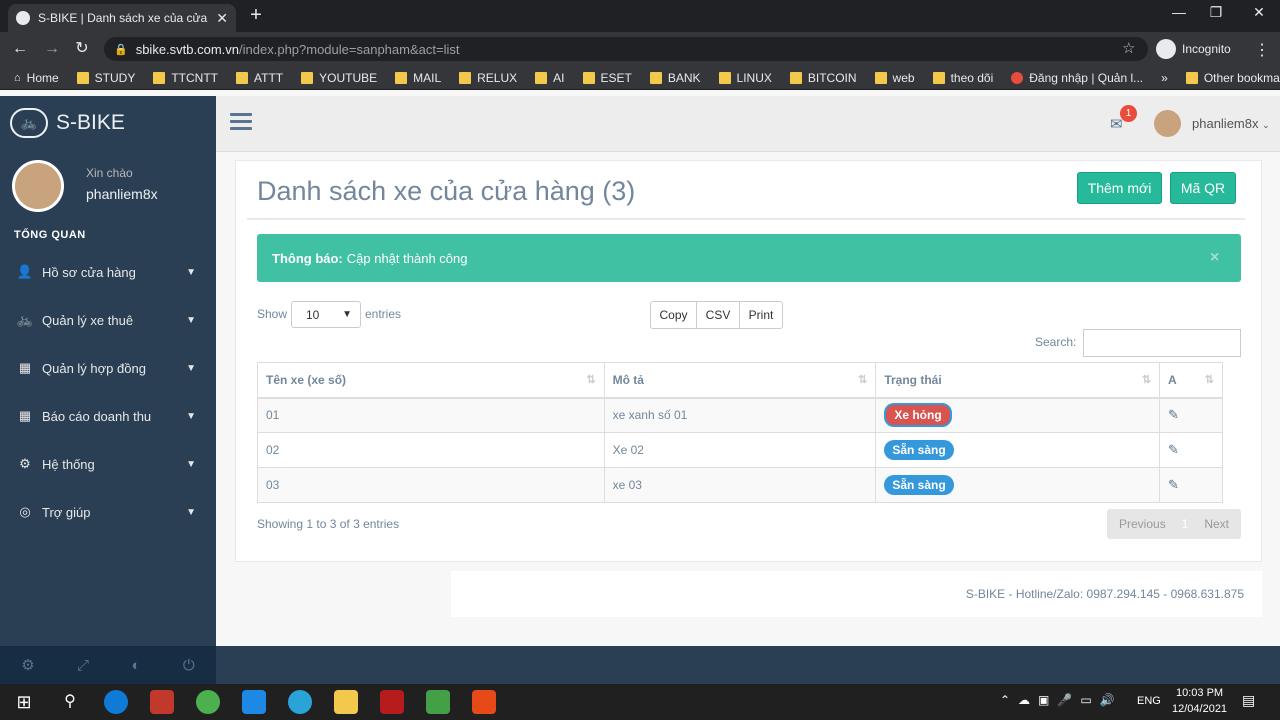 The image size is (1280, 720). I want to click on other-bookmarks: Other bookmarks, so click(1232, 78).